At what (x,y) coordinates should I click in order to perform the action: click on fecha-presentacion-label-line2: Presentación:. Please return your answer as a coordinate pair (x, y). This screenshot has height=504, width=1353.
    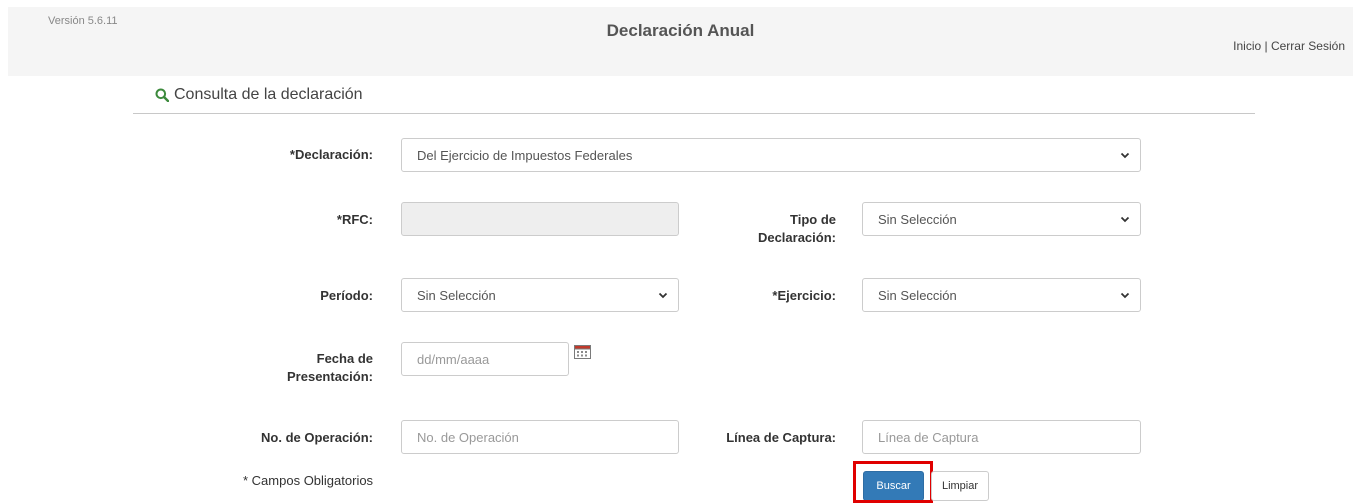
    Looking at the image, I should click on (330, 376).